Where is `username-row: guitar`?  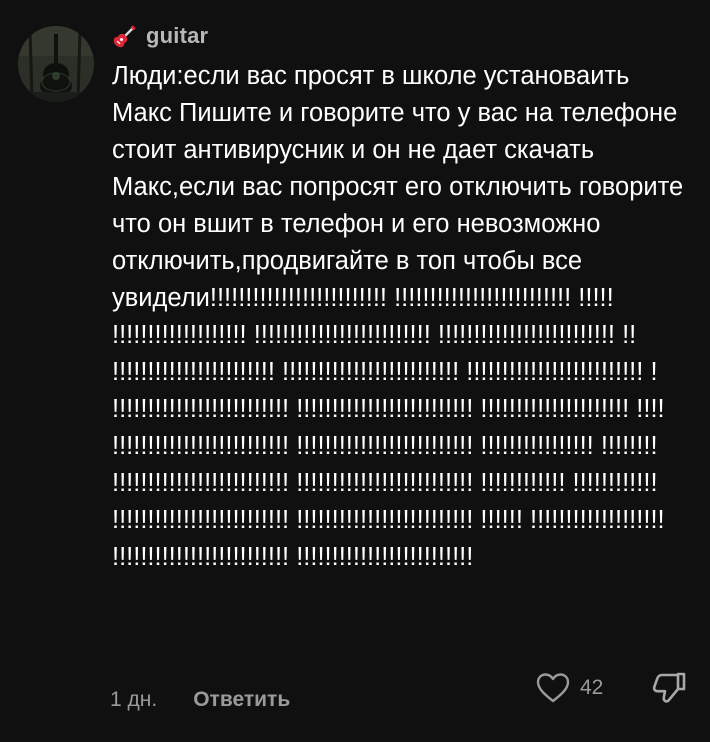 username-row: guitar is located at coordinates (160, 36).